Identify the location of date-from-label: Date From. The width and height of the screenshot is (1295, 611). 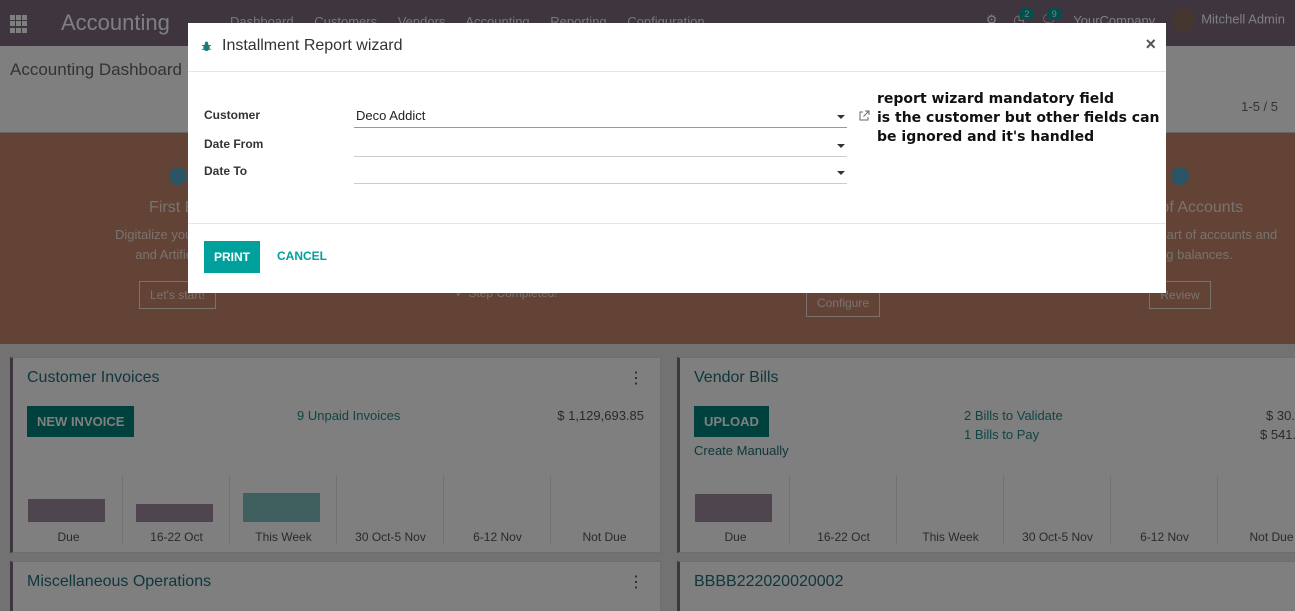
(234, 144).